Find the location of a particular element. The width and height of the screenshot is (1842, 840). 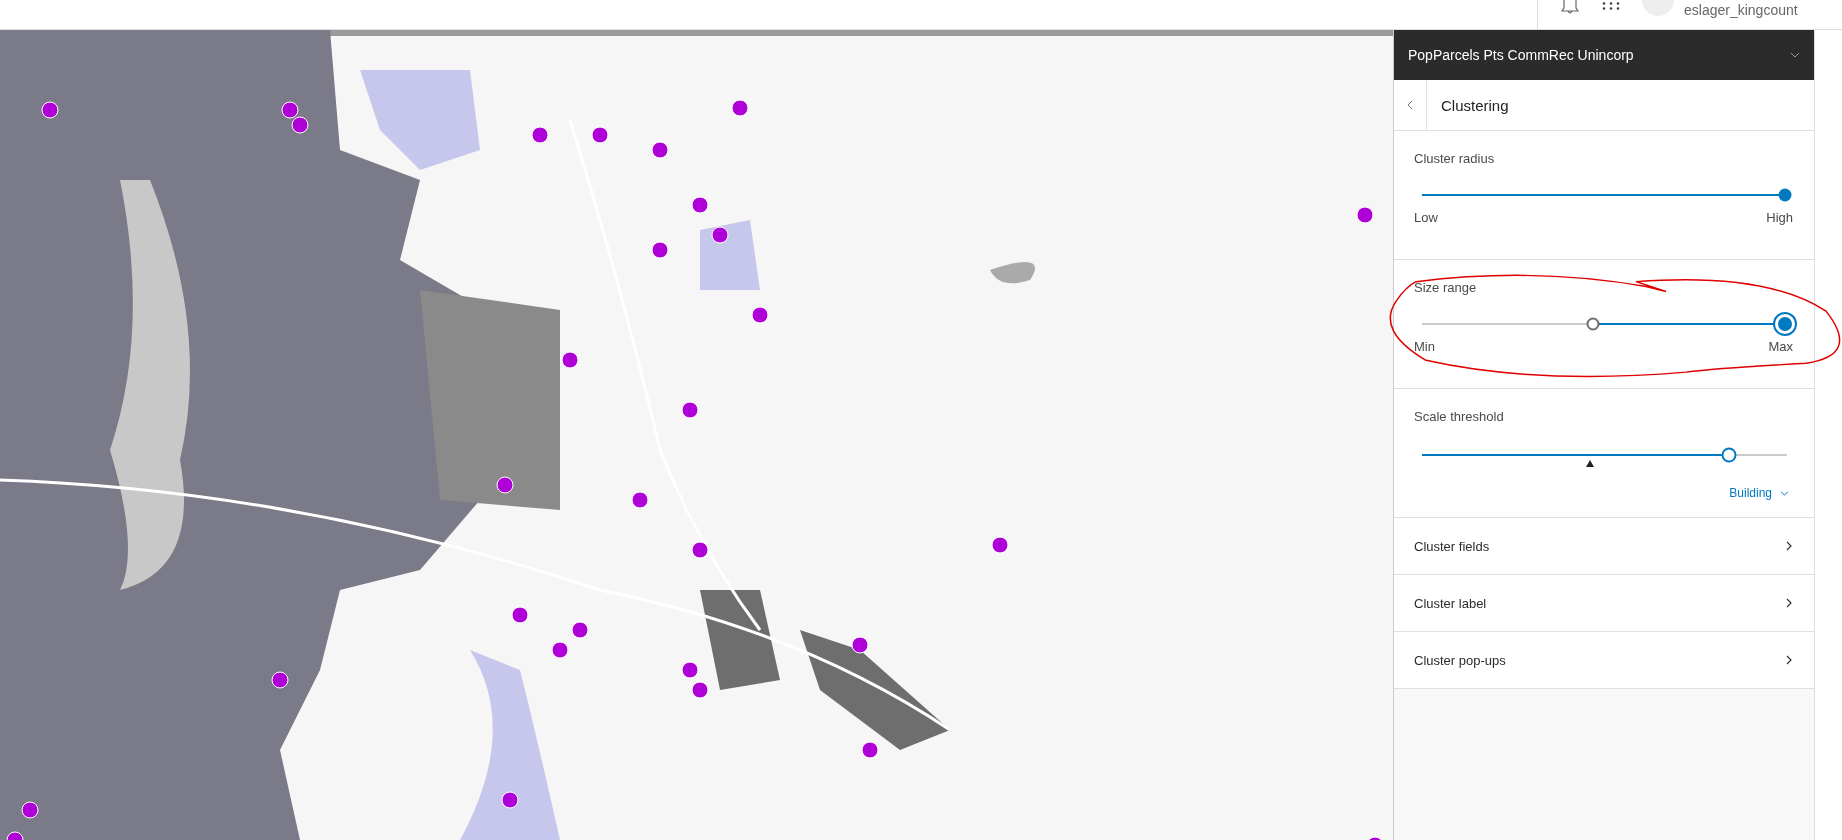

page-title: Clustering is located at coordinates (1475, 105).